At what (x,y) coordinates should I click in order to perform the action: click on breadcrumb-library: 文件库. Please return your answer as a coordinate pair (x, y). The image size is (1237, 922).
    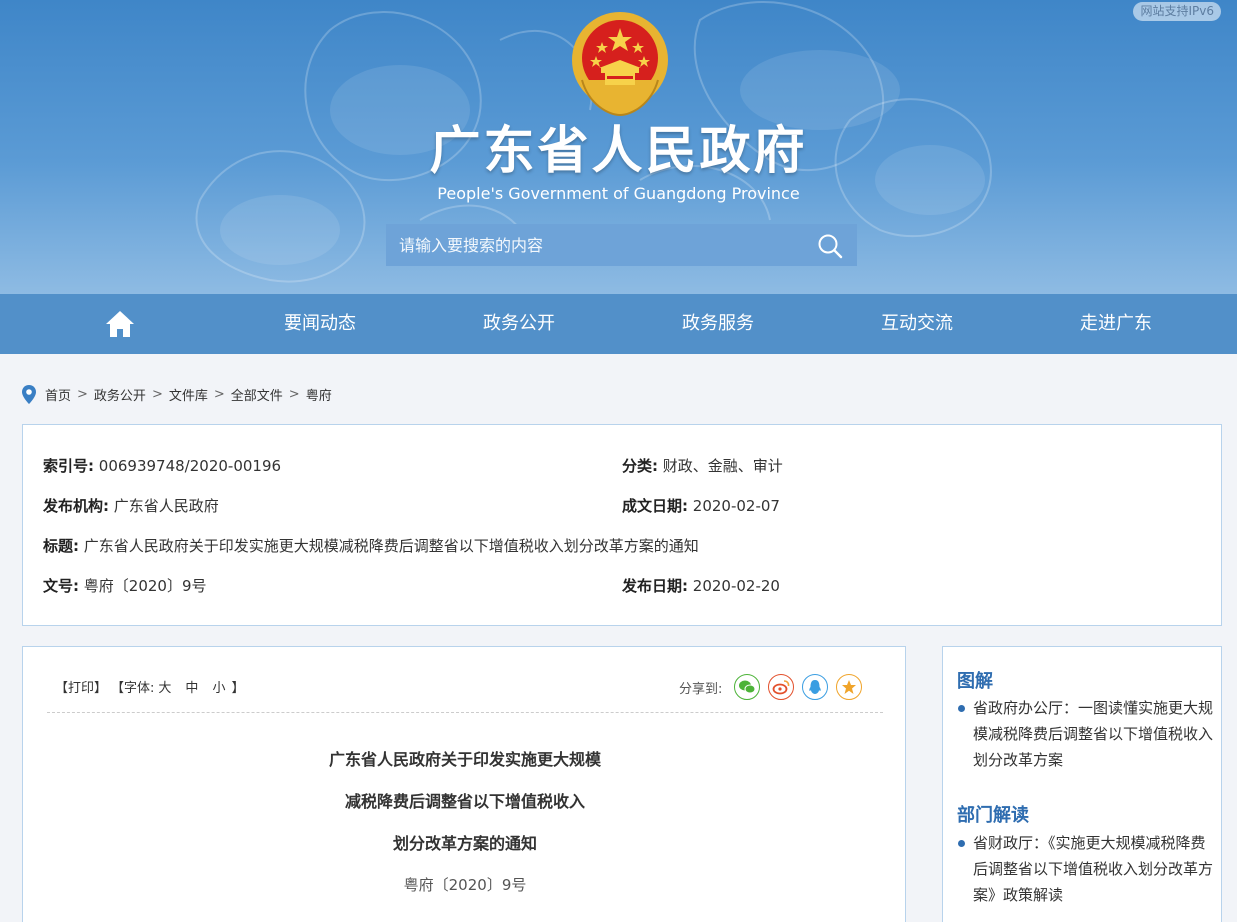
    Looking at the image, I should click on (188, 394).